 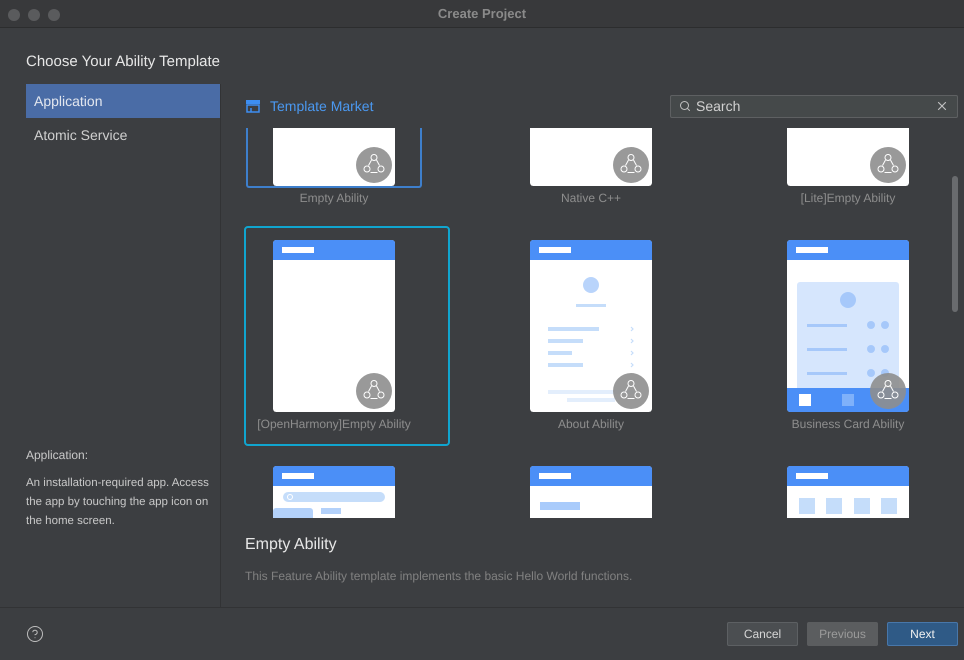 I want to click on template-card: About Ability, so click(x=604, y=336).